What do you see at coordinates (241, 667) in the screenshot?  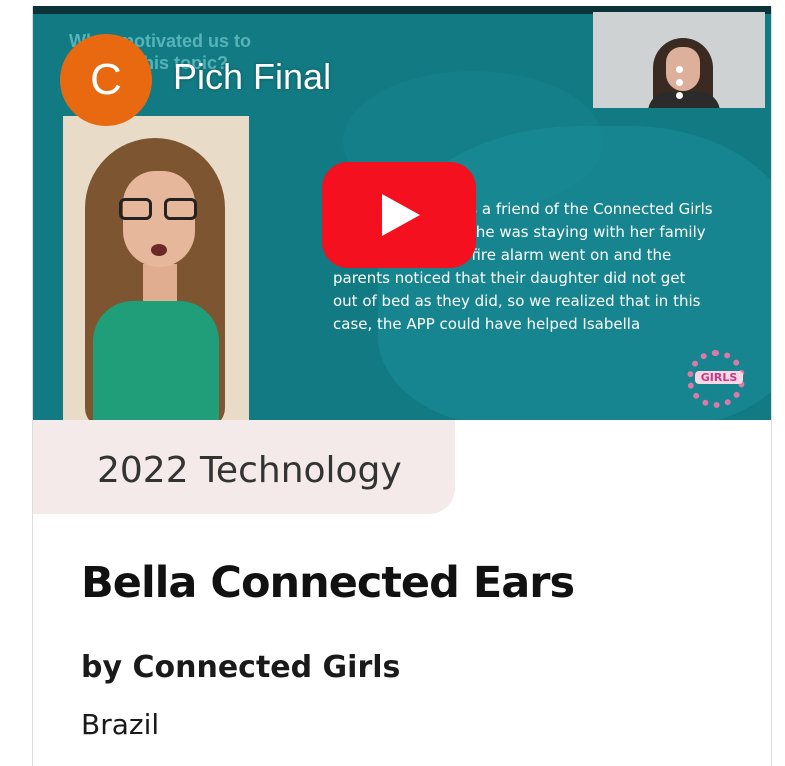 I see `team-name: by Connected Girls` at bounding box center [241, 667].